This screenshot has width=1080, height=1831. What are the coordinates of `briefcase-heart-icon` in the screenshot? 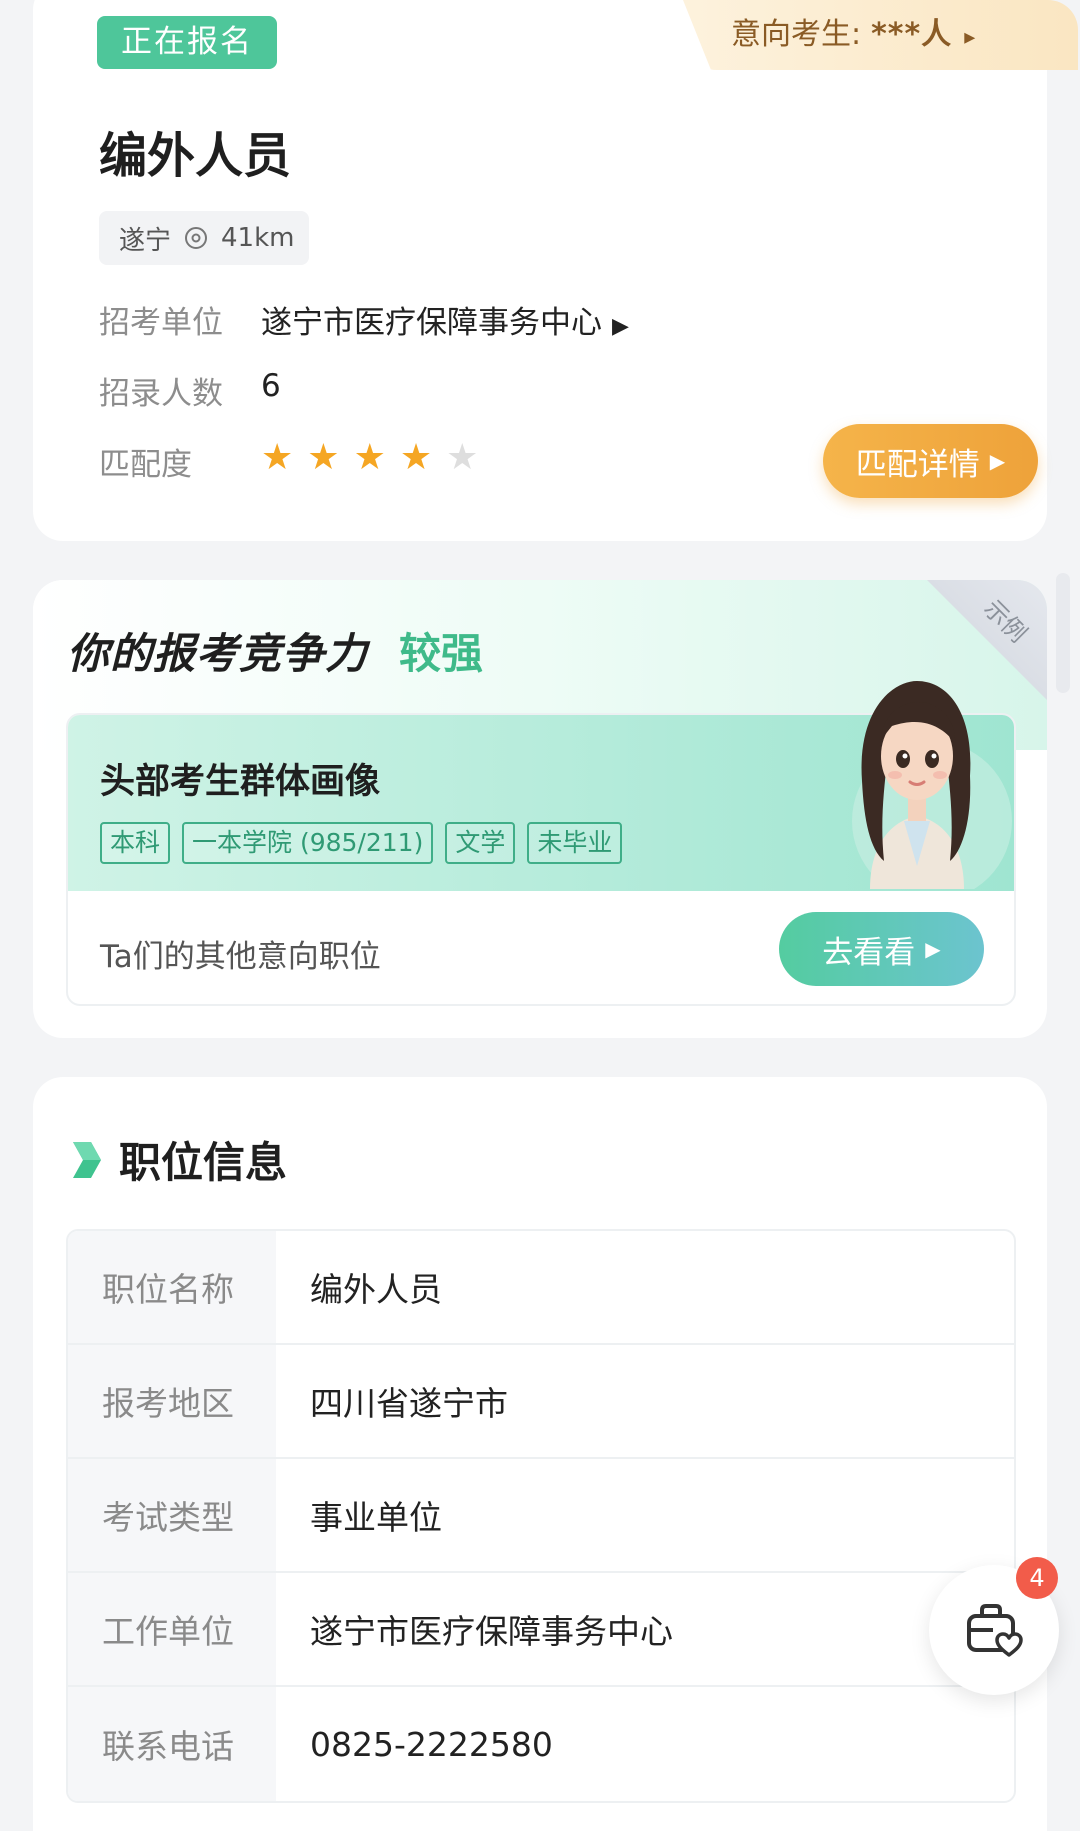 It's located at (995, 1630).